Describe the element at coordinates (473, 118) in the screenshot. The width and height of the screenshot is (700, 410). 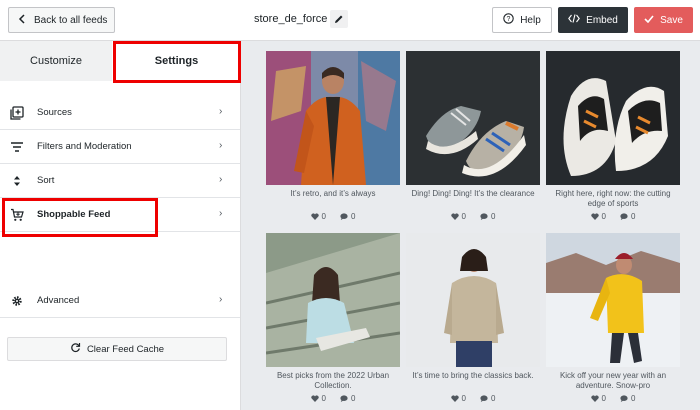
I see `post-image-sneakers` at that location.